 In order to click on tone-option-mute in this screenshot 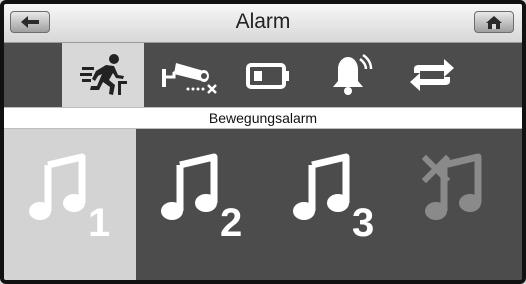, I will do `click(461, 204)`.